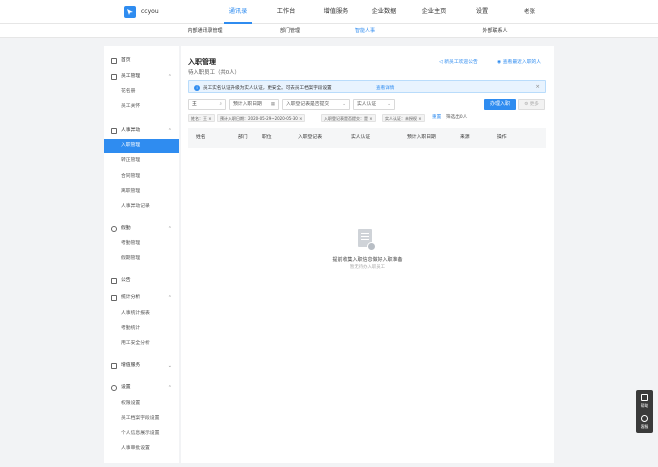  I want to click on col-department: 部门, so click(243, 137).